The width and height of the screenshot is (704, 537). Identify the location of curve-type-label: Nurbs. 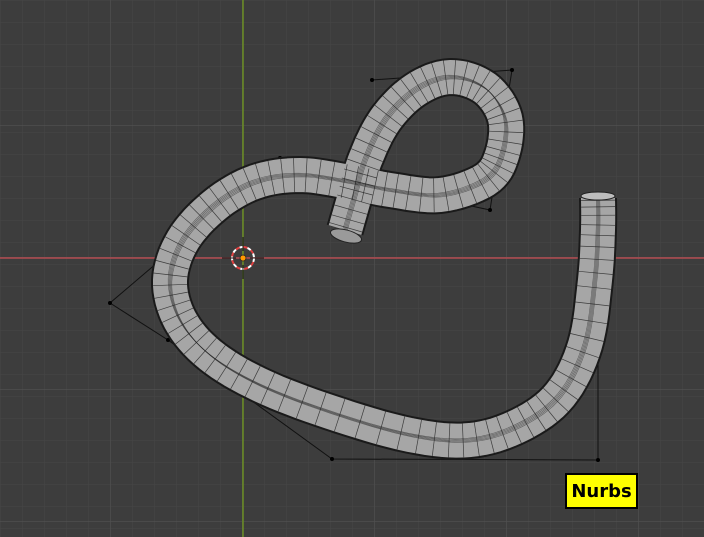
(601, 491).